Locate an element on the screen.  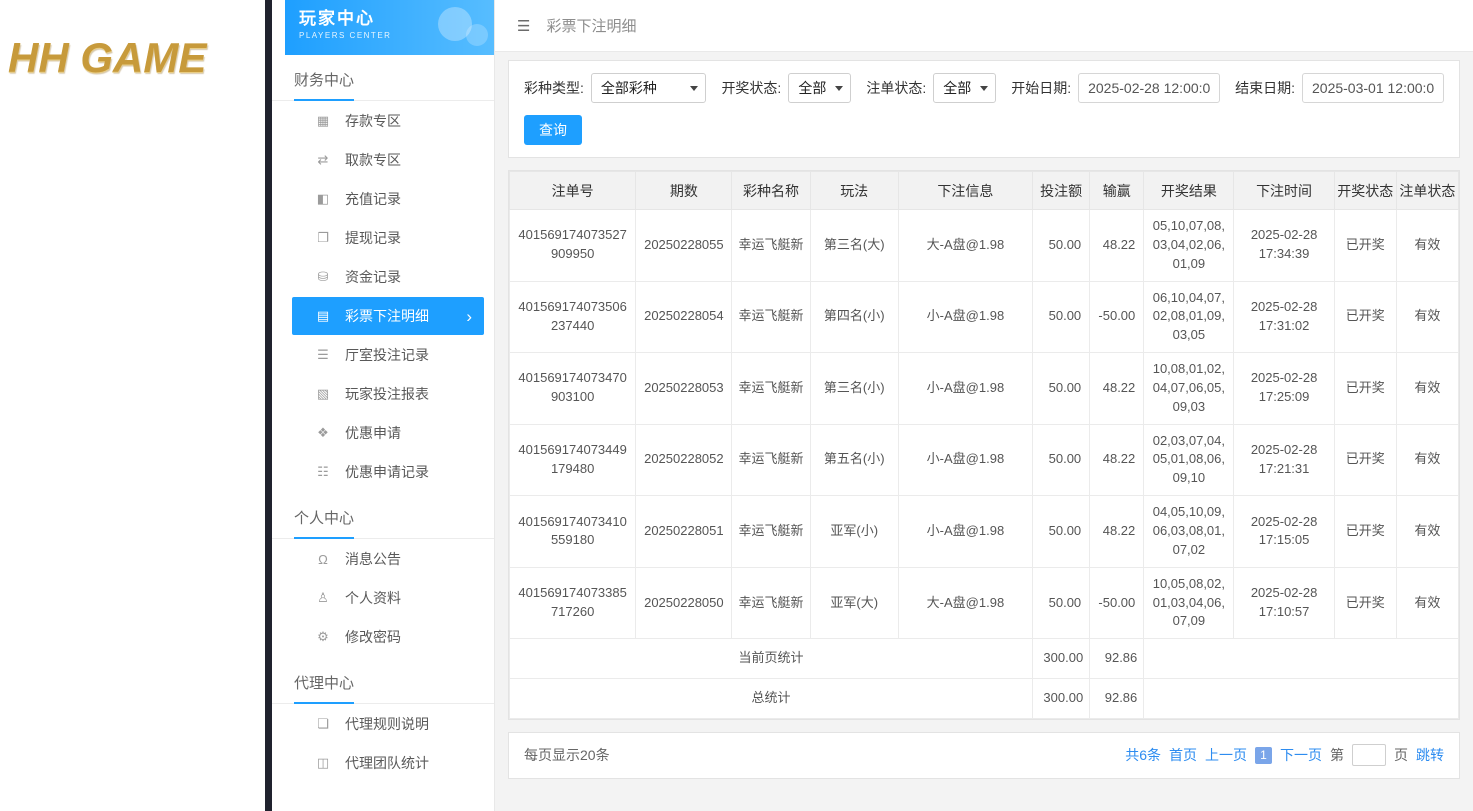
lottery-type-value: 全部彩种 is located at coordinates (628, 88).